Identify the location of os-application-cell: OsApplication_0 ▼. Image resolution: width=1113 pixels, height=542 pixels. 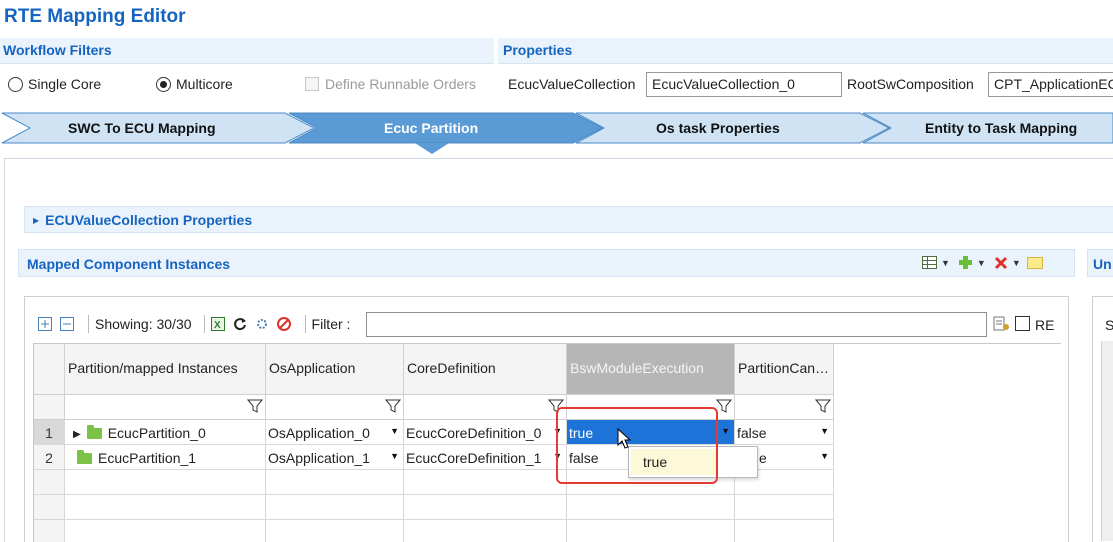
(335, 432).